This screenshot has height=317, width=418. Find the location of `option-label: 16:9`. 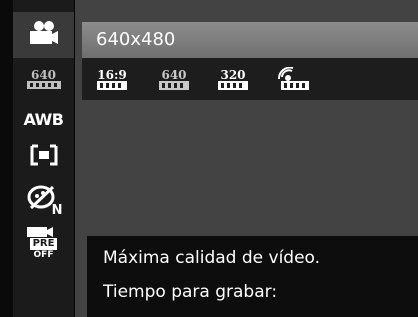

option-label: 16:9 is located at coordinates (112, 74).